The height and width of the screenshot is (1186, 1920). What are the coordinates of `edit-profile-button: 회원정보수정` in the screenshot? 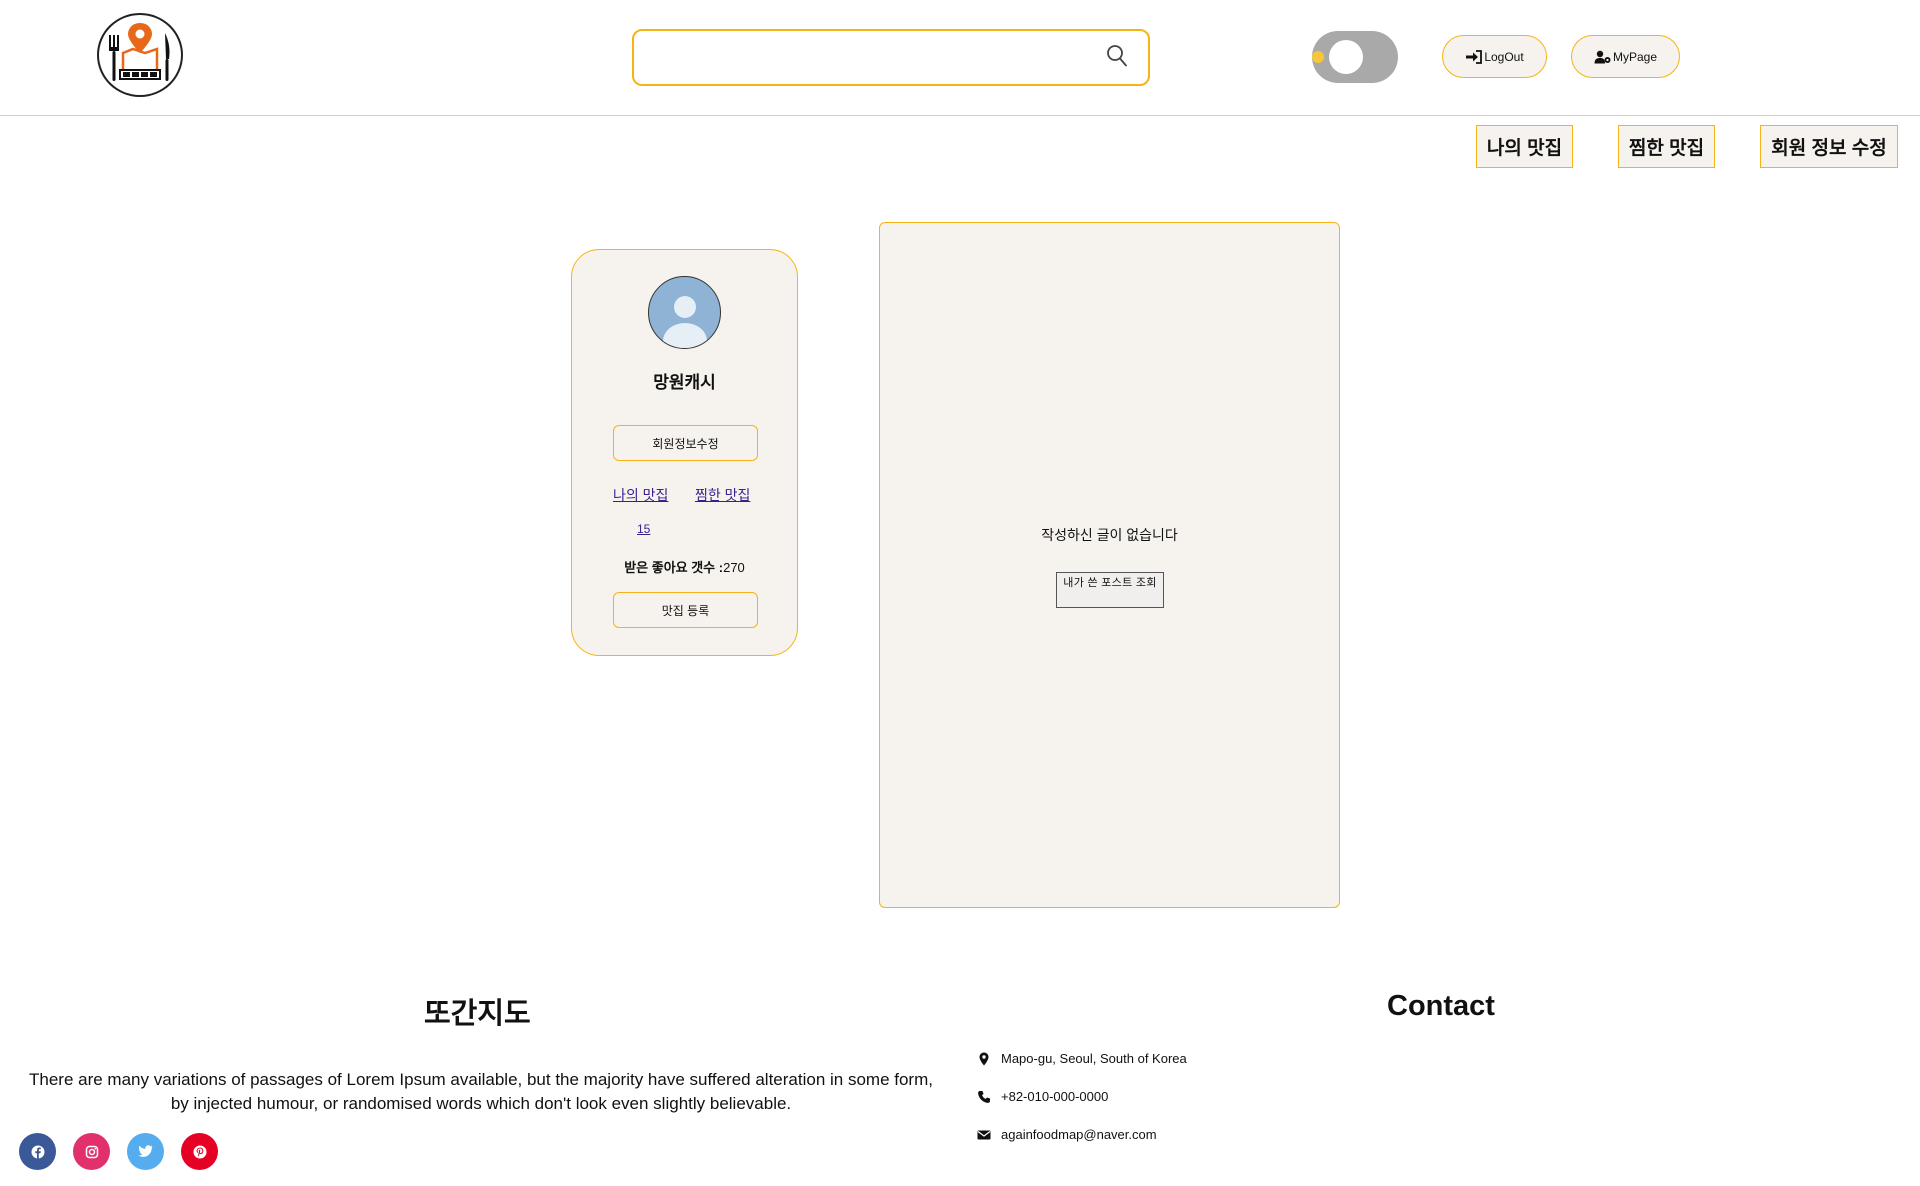 It's located at (685, 443).